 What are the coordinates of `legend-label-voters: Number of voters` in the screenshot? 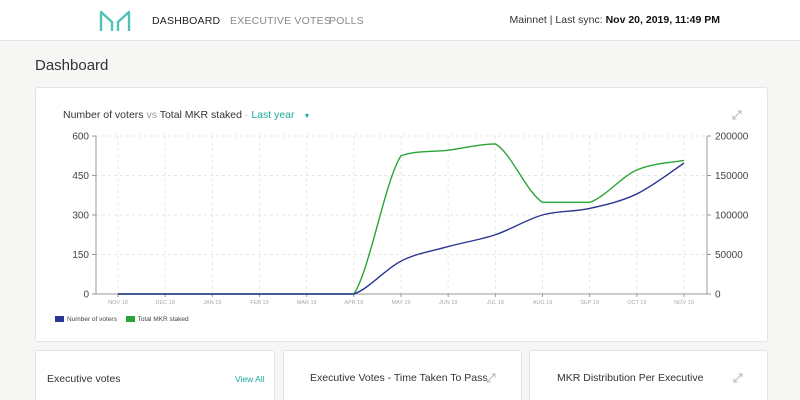 It's located at (92, 319).